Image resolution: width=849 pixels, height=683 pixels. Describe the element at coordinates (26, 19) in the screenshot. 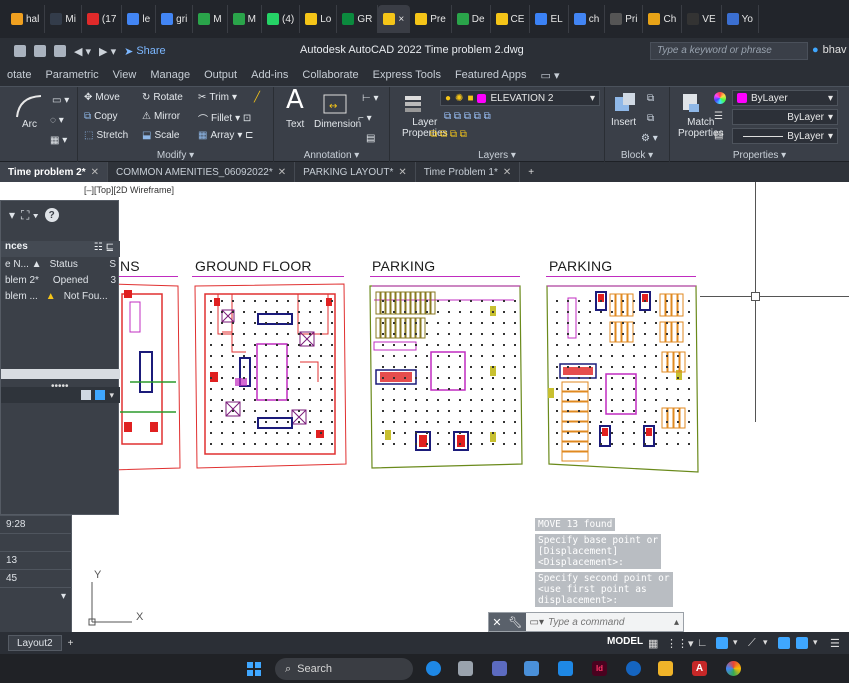

I see `browser-tab: hal` at that location.